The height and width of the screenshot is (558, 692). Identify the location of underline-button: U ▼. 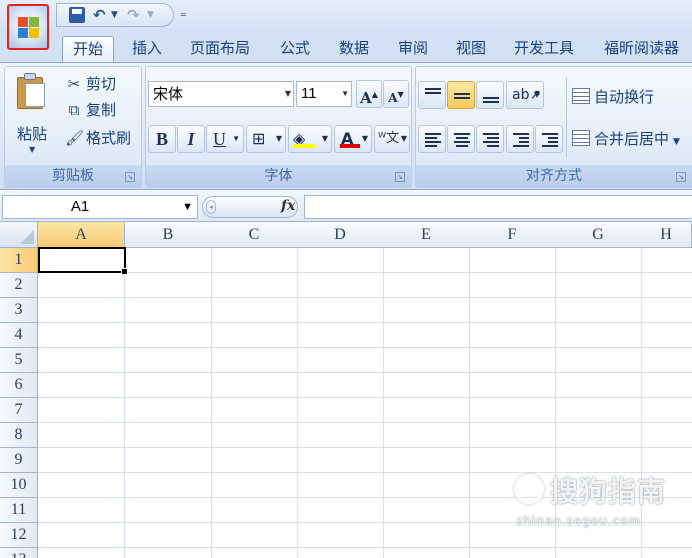
(225, 139).